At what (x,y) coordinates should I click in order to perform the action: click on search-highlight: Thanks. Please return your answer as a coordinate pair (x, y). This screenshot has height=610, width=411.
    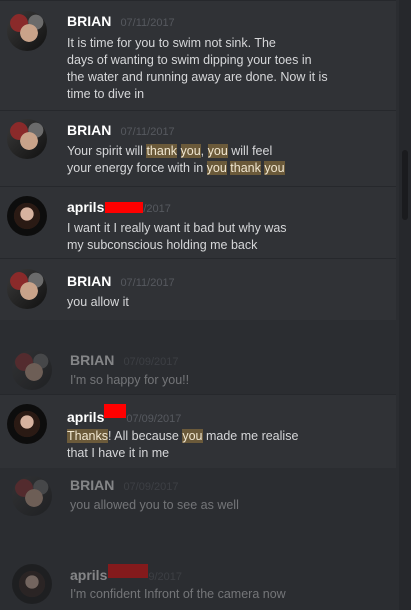
    Looking at the image, I should click on (87, 436).